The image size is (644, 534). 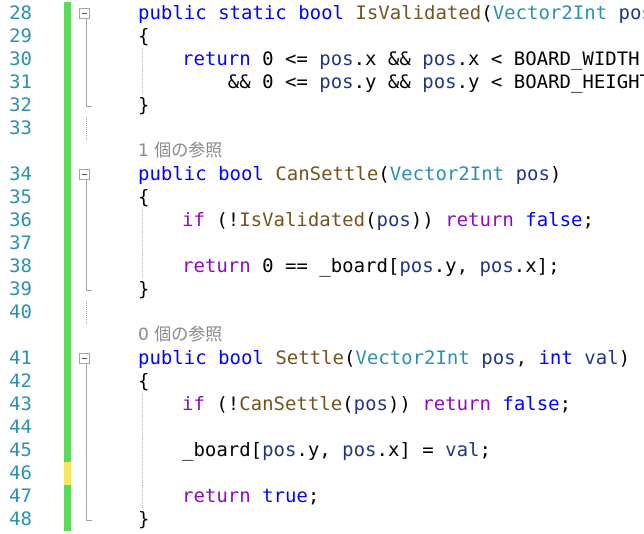 I want to click on text-token: && 0 <=, so click(x=273, y=82).